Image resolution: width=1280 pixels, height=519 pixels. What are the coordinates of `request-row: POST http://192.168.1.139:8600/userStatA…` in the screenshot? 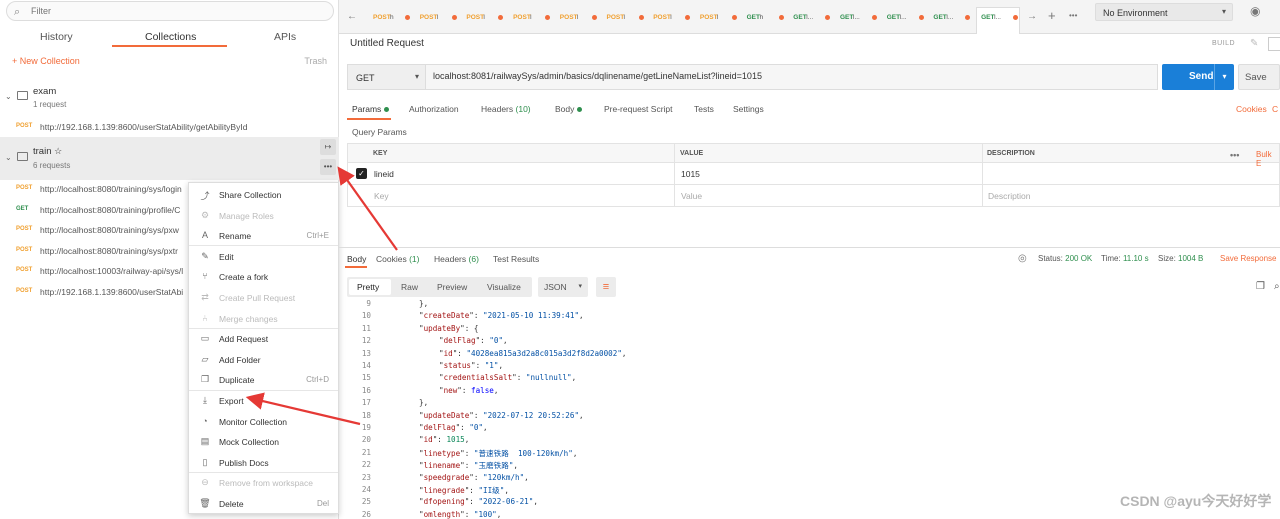 It's located at (169, 127).